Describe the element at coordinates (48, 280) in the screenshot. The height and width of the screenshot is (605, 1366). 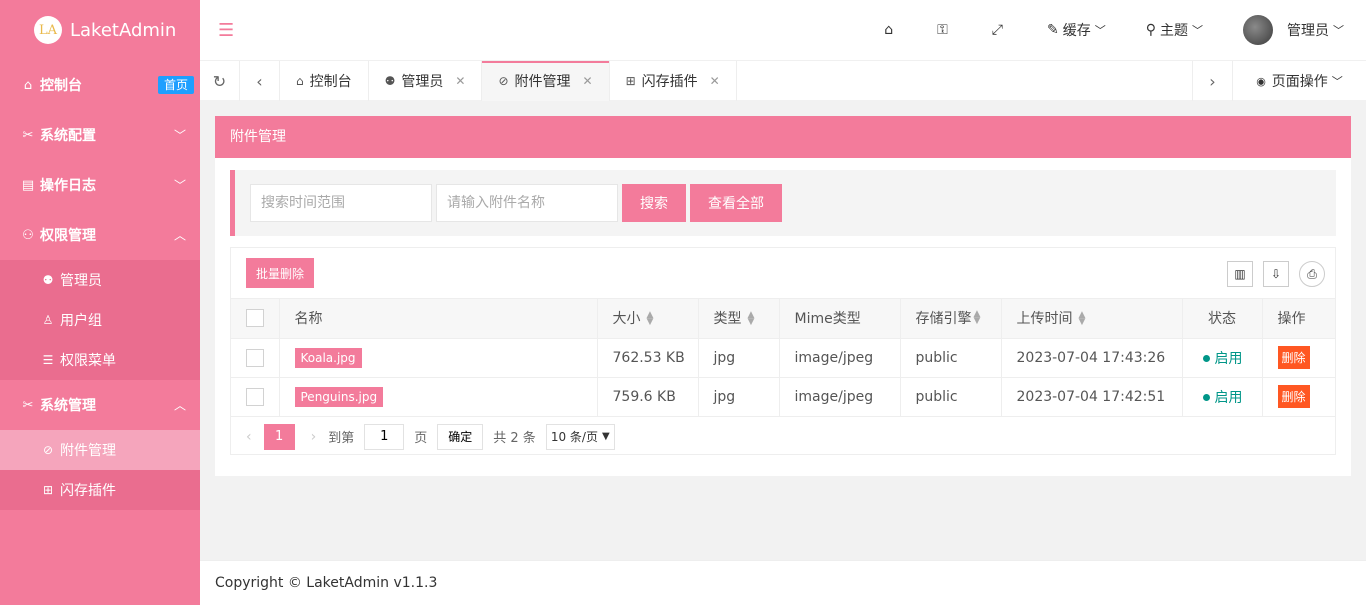
I see `admin-icon: ⚉` at that location.